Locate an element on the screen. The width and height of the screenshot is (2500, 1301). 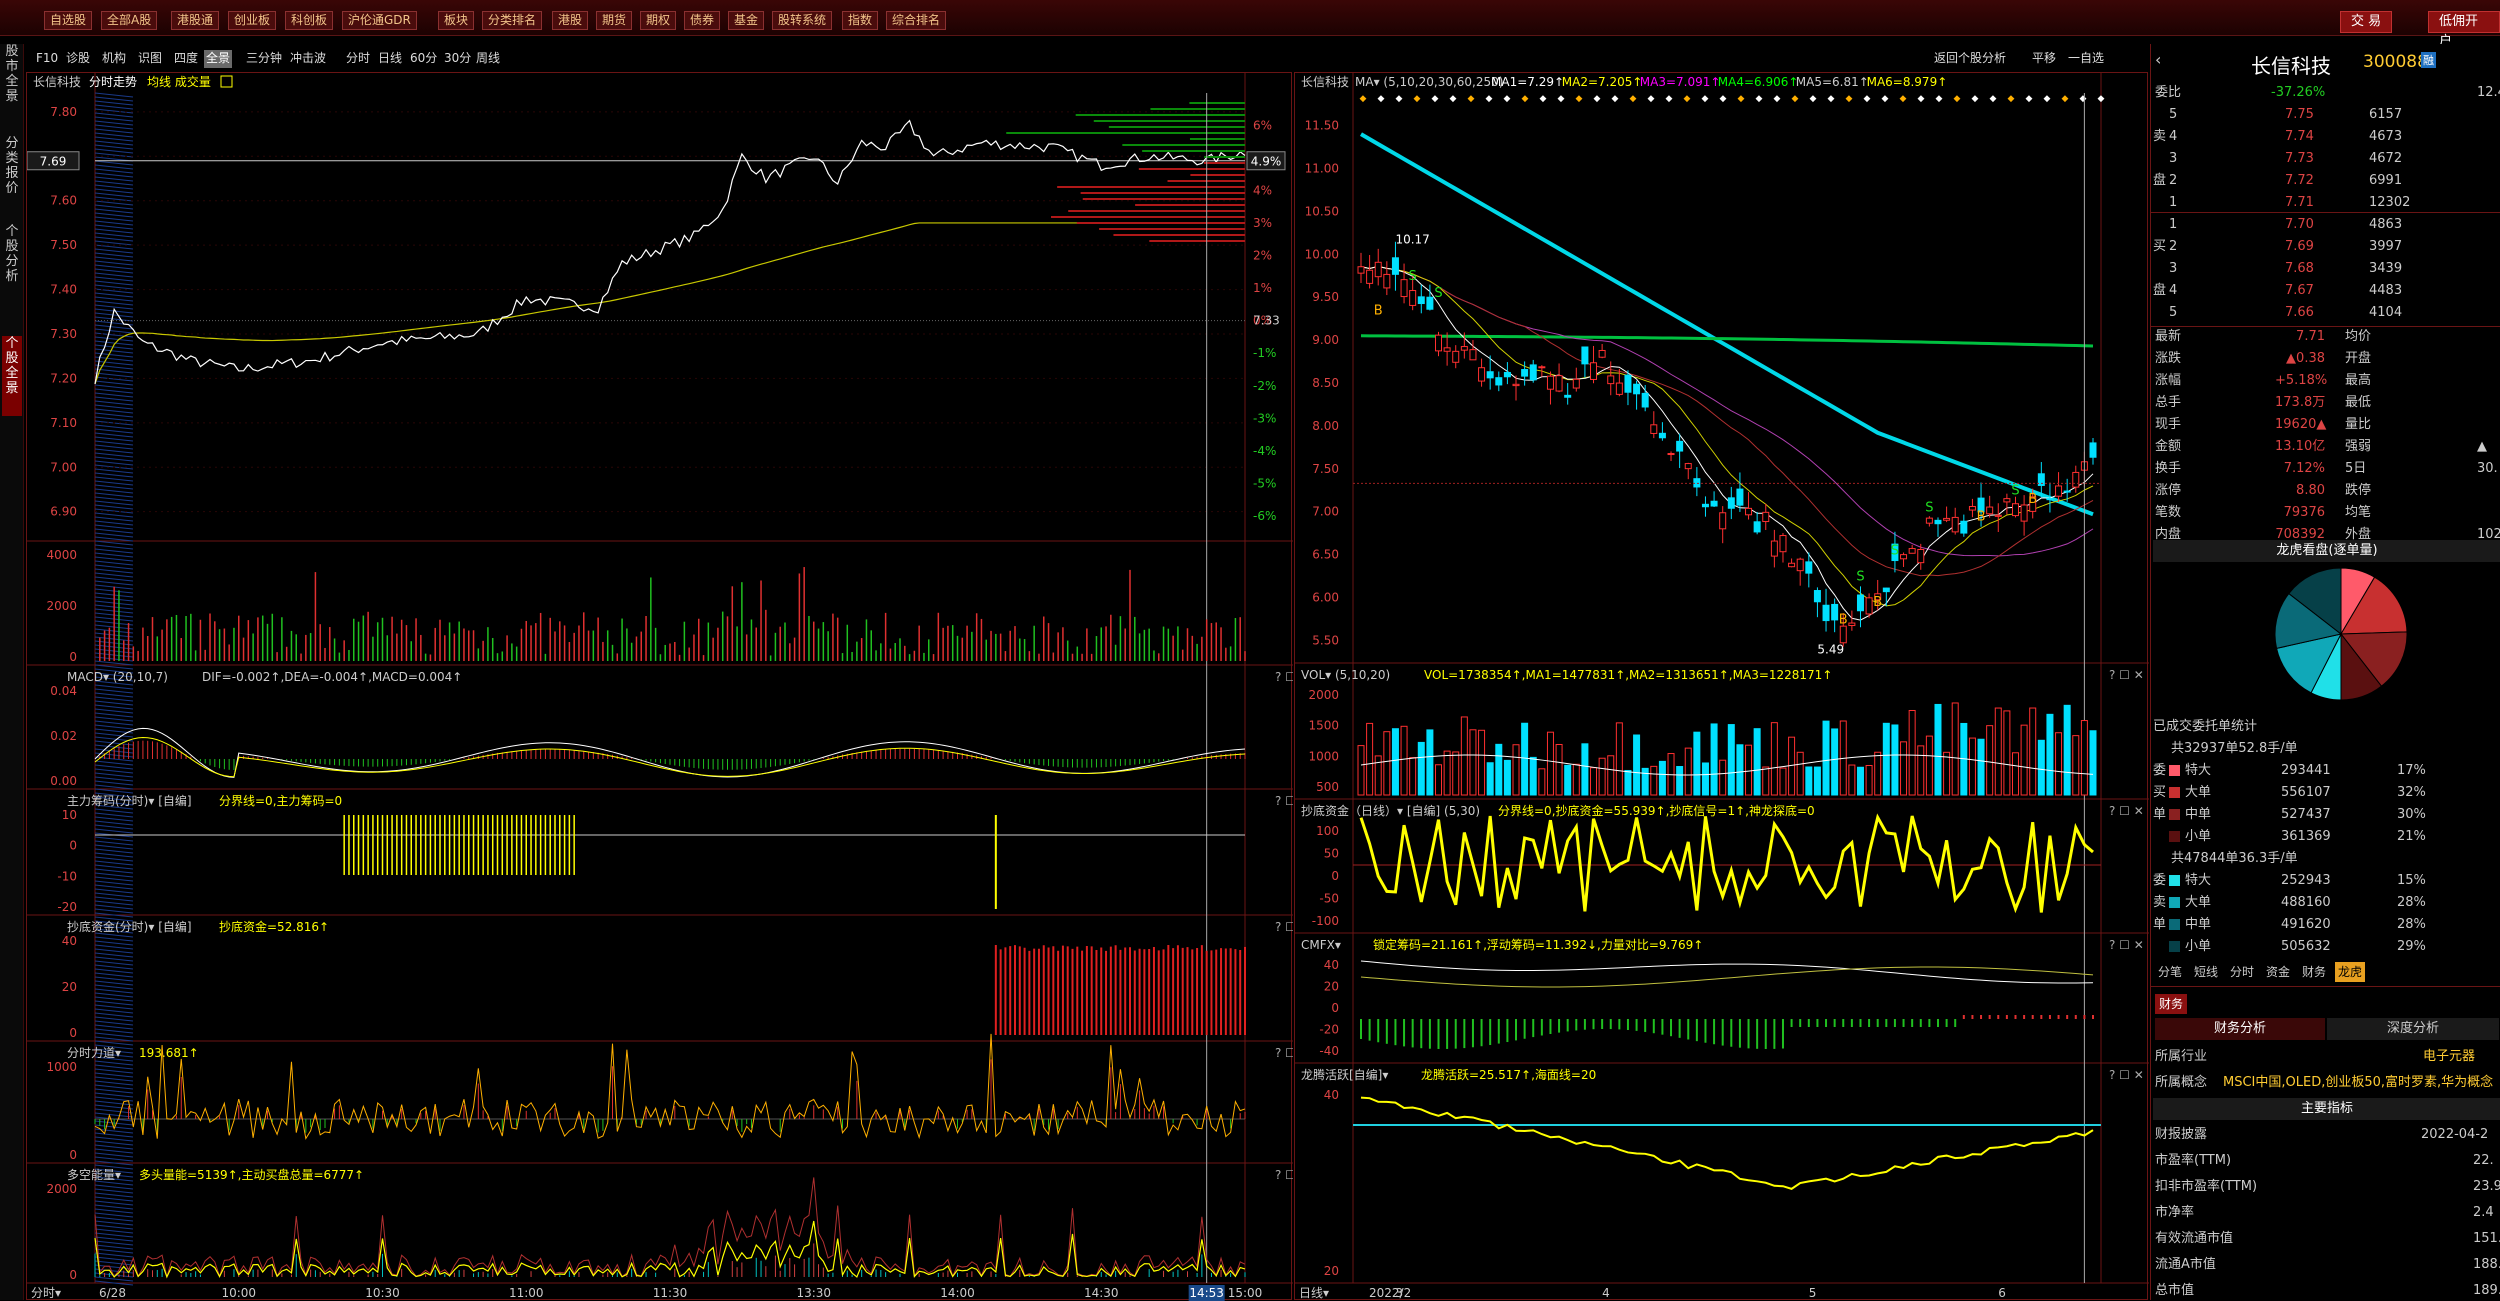
bid-vol-4: 4104 is located at coordinates (2386, 312).